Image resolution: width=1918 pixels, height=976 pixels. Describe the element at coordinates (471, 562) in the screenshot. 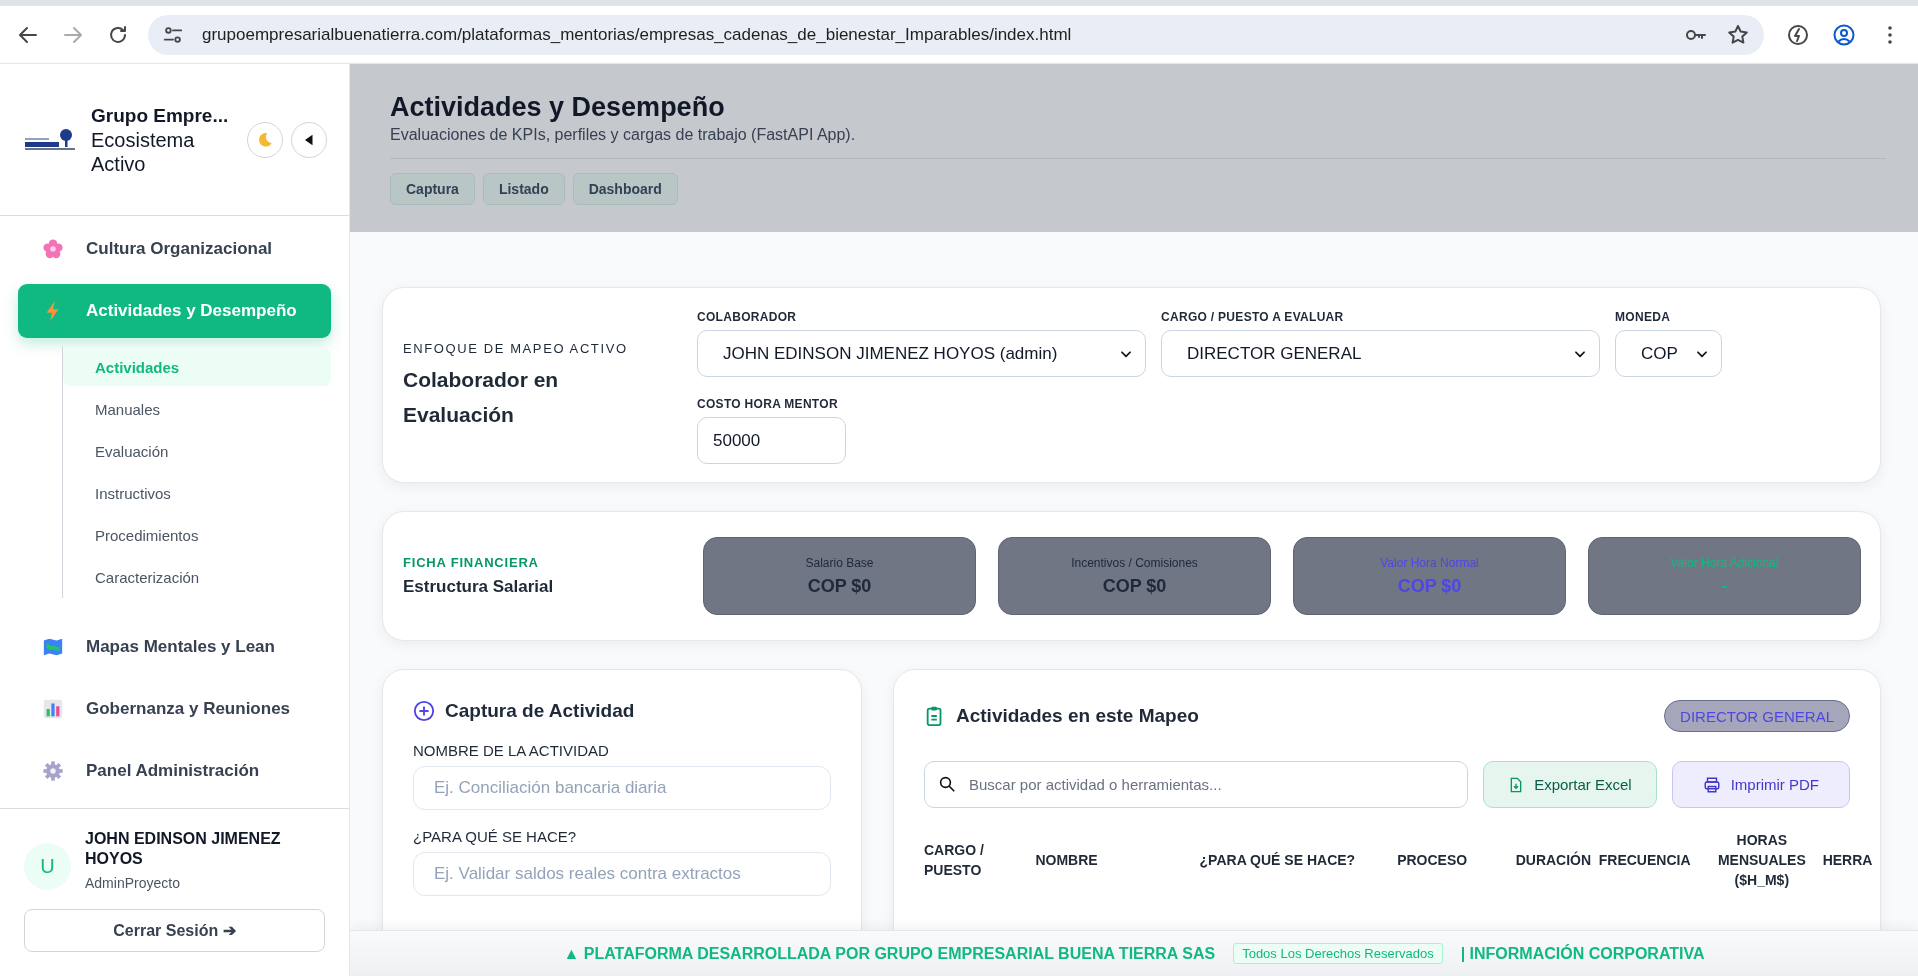

I see `section-eyebrow: FICHA FINANCIERA` at that location.